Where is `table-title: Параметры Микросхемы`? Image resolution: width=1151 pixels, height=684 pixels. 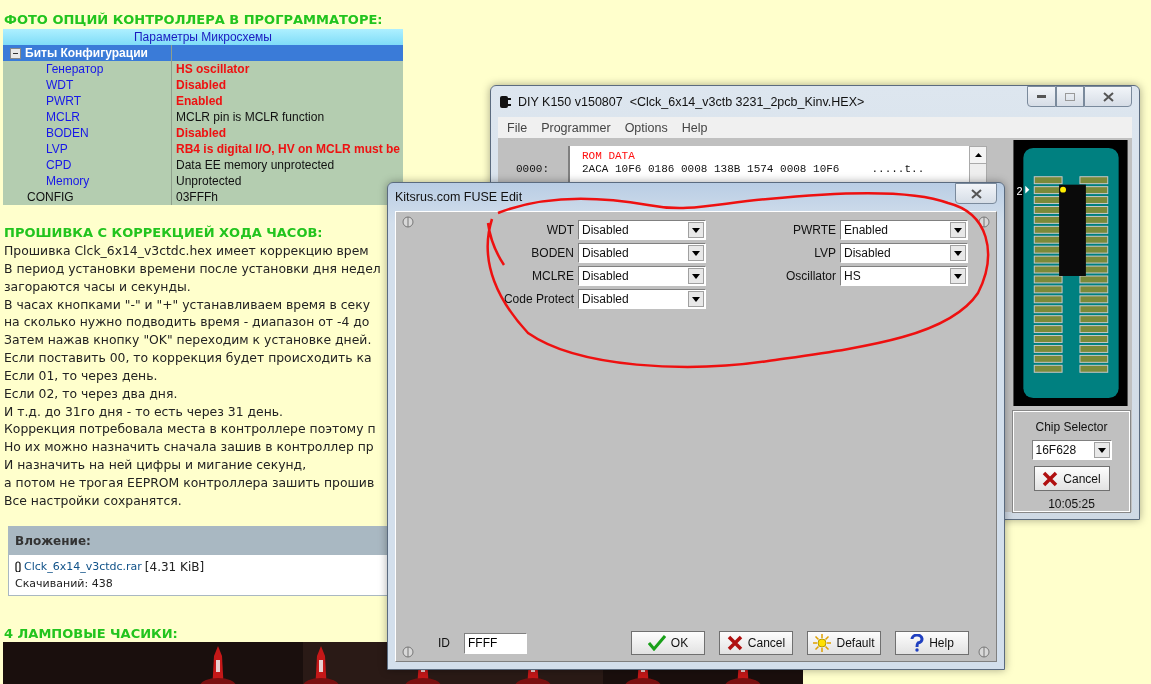 table-title: Параметры Микросхемы is located at coordinates (203, 37).